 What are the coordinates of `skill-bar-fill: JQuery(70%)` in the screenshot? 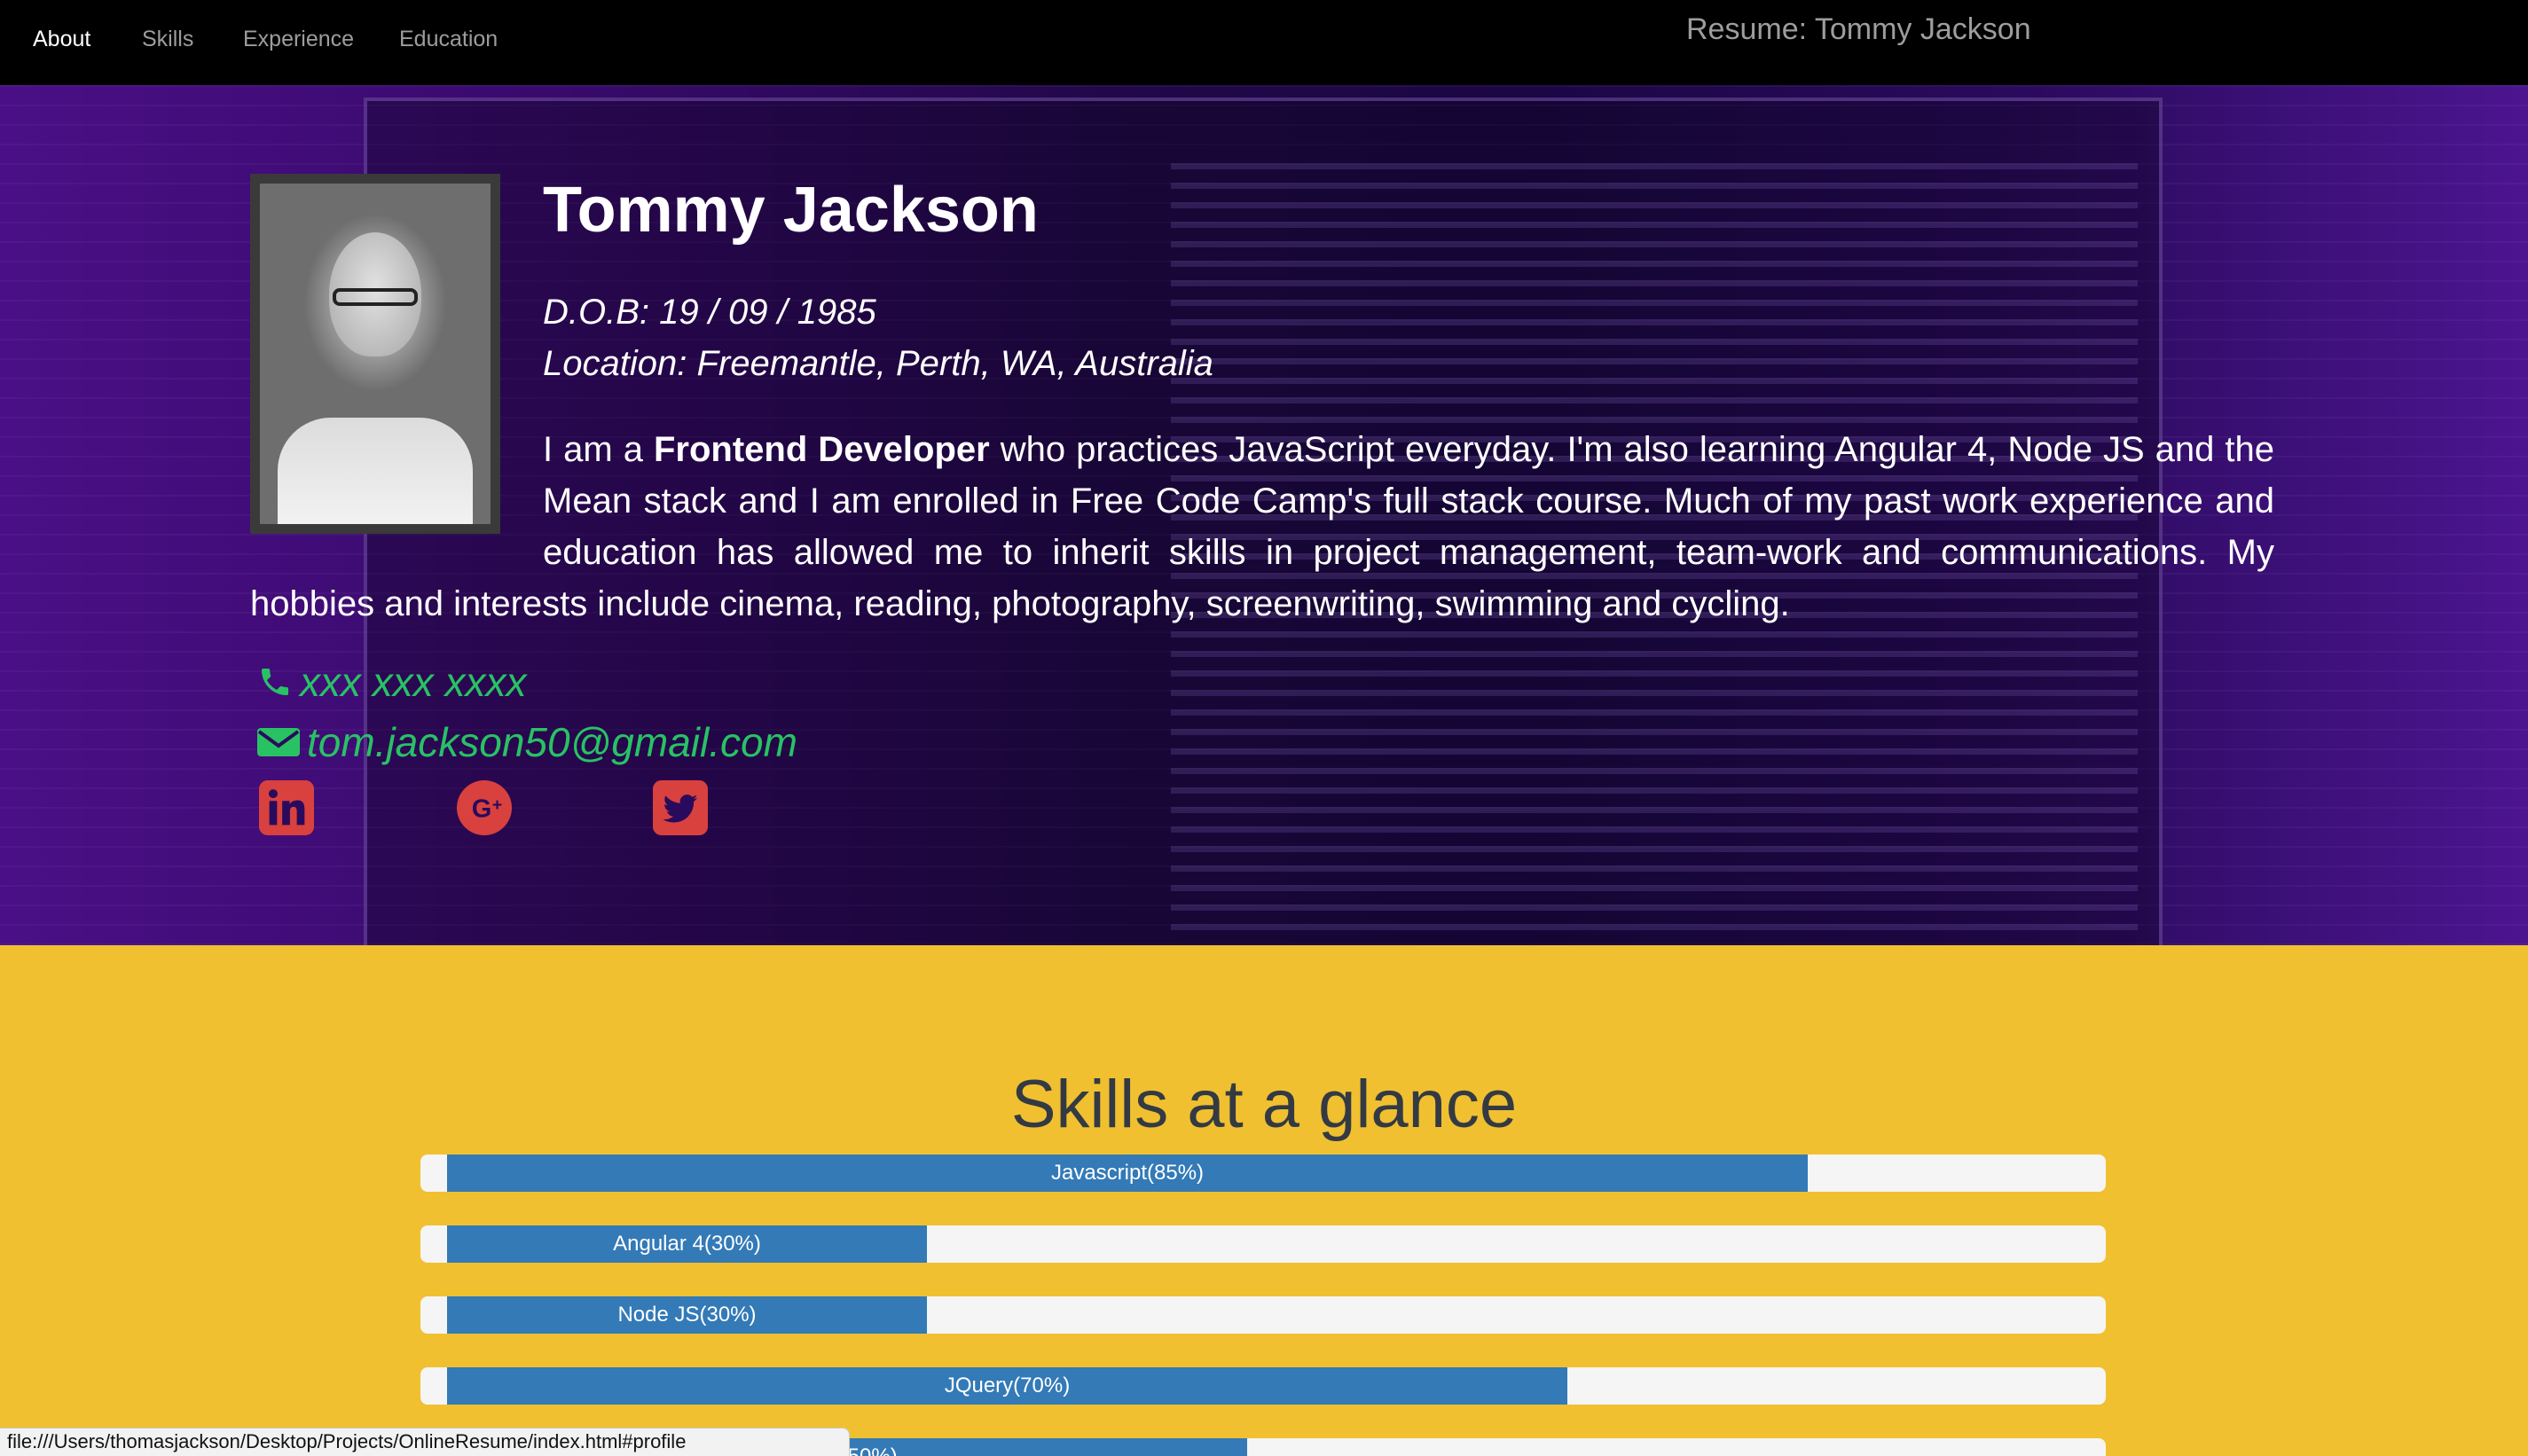 It's located at (1007, 1386).